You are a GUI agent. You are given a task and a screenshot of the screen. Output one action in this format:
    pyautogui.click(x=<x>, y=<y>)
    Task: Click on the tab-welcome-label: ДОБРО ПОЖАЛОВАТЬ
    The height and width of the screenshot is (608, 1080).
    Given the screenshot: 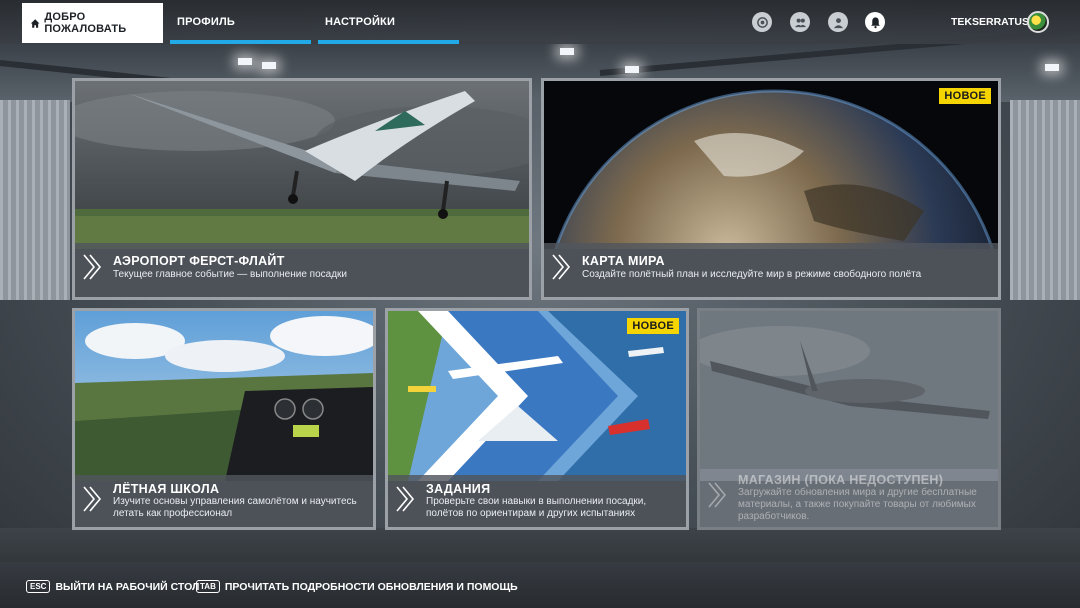 What is the action you would take?
    pyautogui.click(x=85, y=23)
    